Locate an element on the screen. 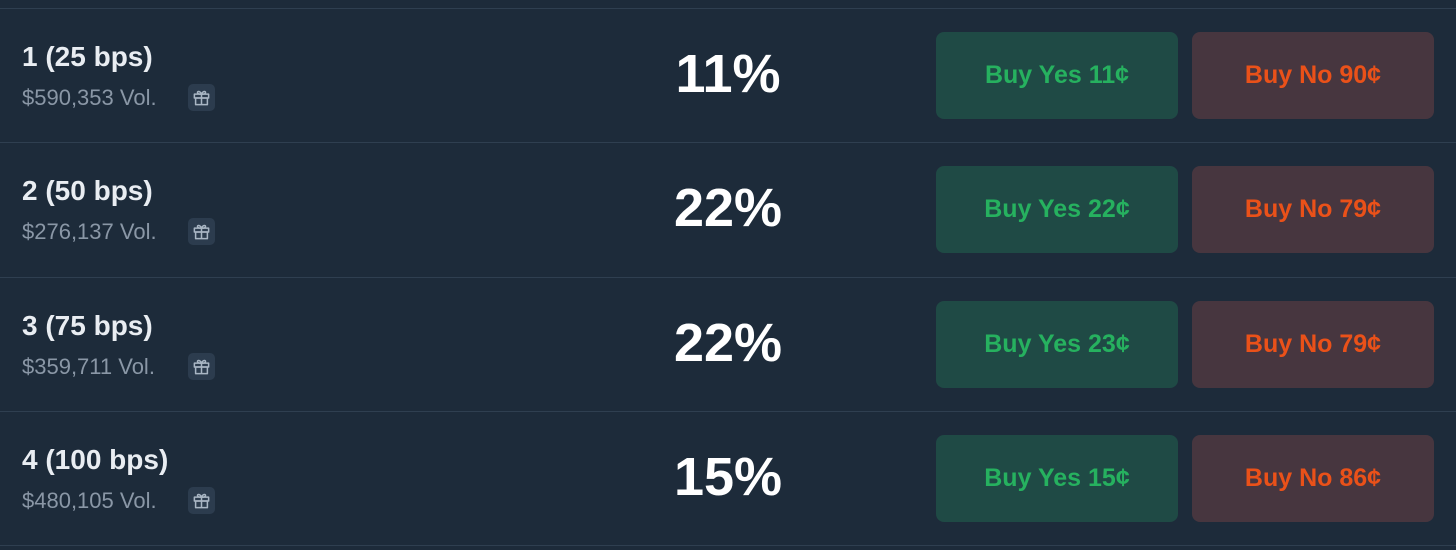 The image size is (1456, 550). row-divider is located at coordinates (728, 545).